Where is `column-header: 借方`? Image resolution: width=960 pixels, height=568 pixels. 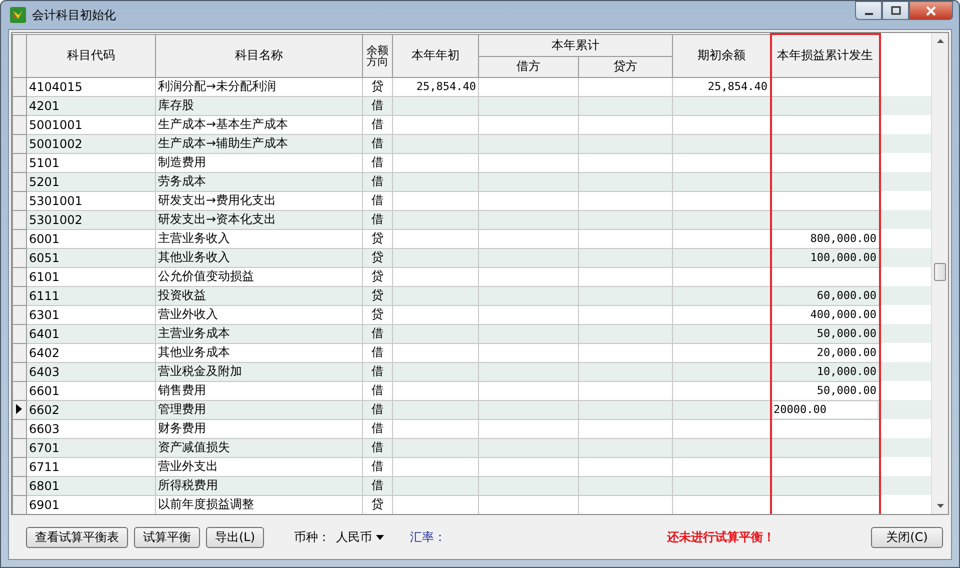 column-header: 借方 is located at coordinates (528, 66).